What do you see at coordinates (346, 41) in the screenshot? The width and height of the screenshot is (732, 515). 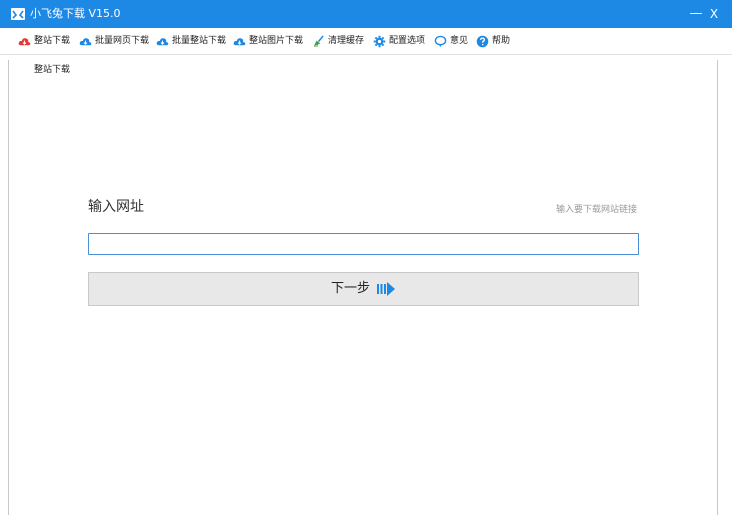 I see `toolbar-item-label: 清理缓存` at bounding box center [346, 41].